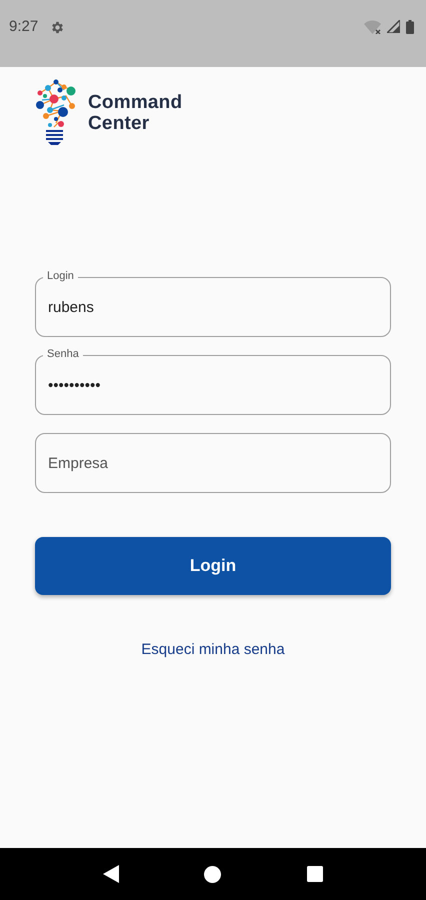  What do you see at coordinates (58, 27) in the screenshot?
I see `settings-icon` at bounding box center [58, 27].